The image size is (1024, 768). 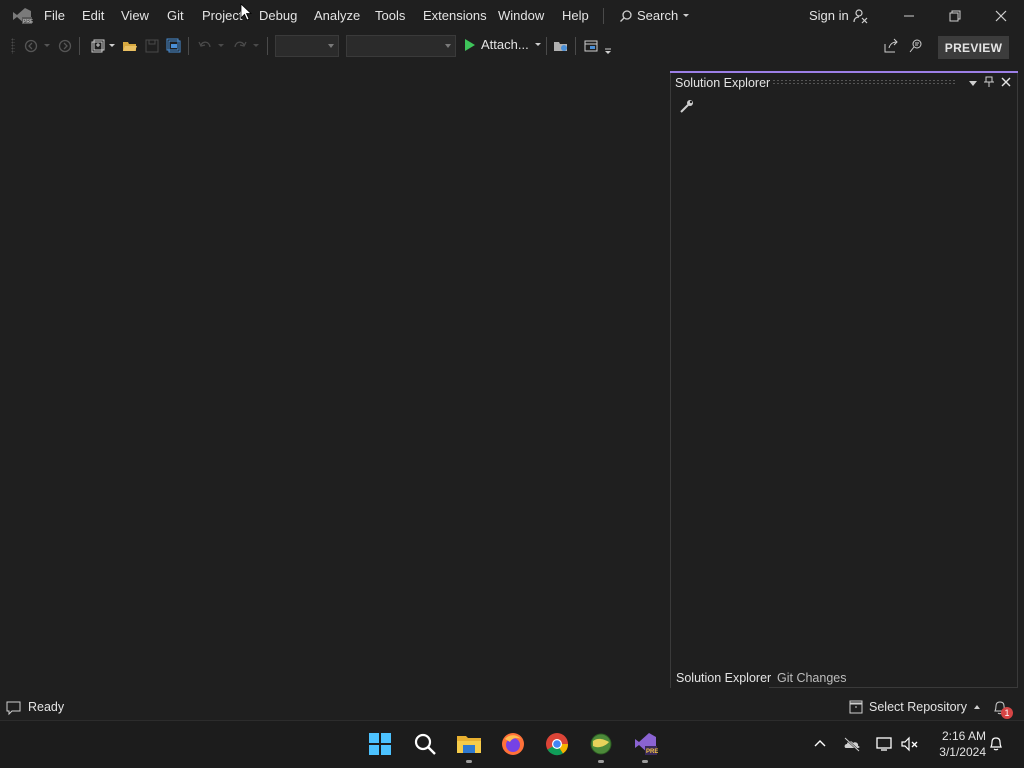 What do you see at coordinates (31, 46) in the screenshot?
I see `navigate-back-icon` at bounding box center [31, 46].